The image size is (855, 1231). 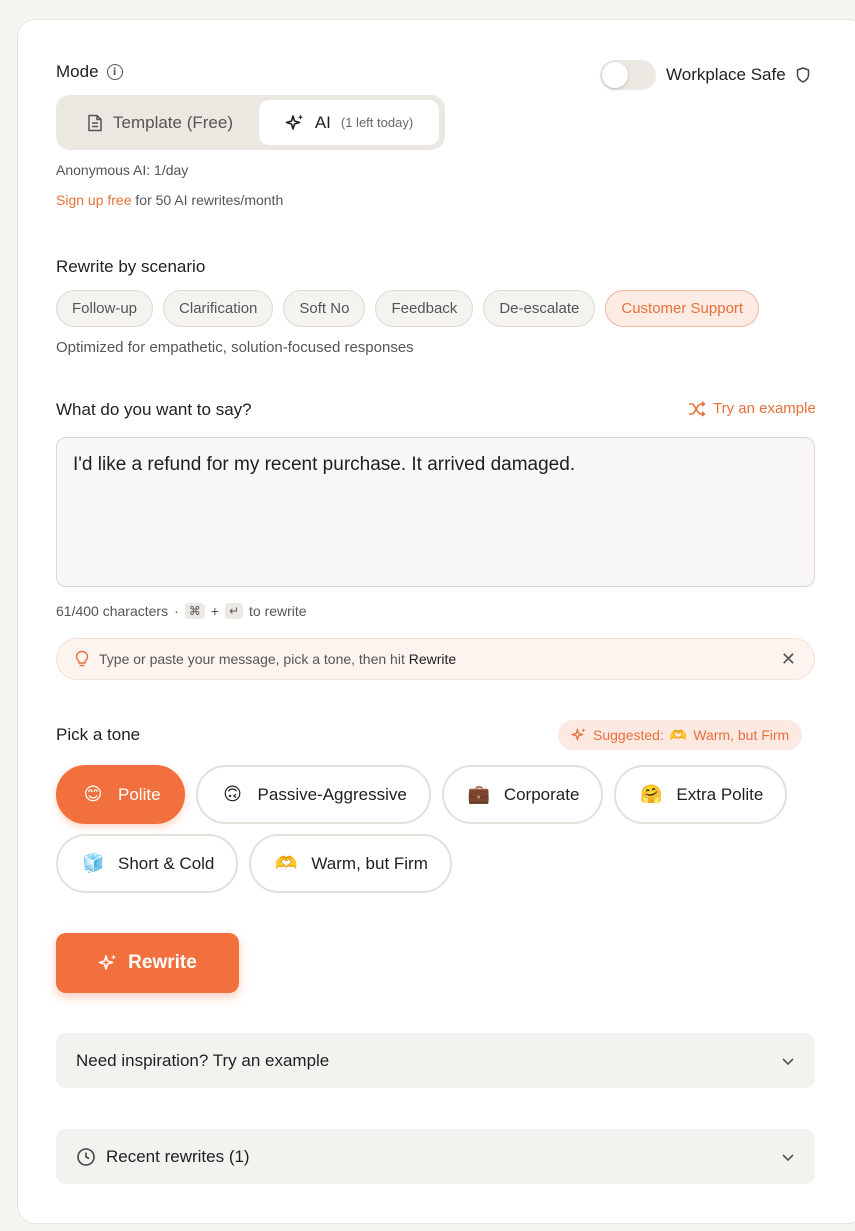 What do you see at coordinates (726, 74) in the screenshot?
I see `workplace-safe-label: Workplace Safe` at bounding box center [726, 74].